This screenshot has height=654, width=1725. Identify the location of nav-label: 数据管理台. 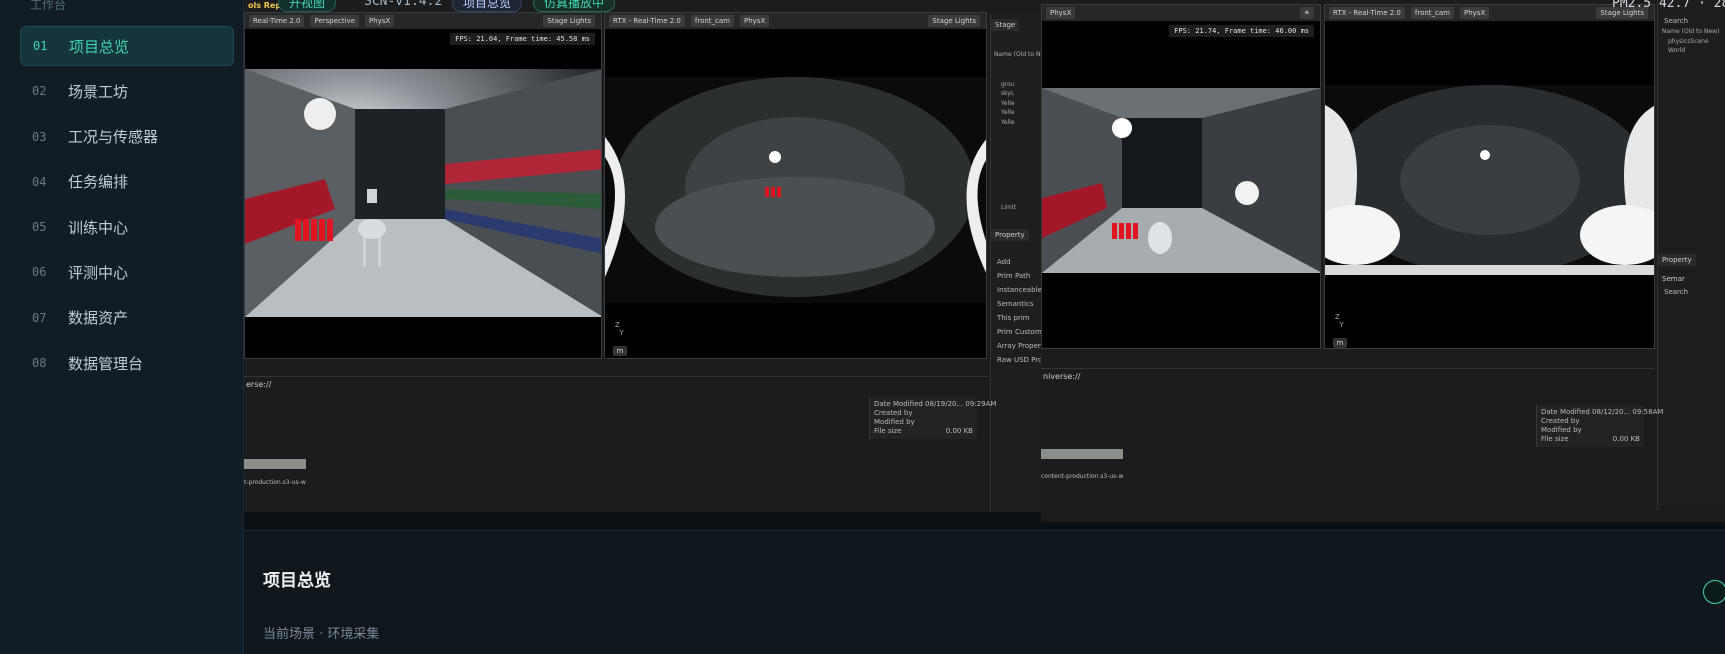
(106, 363).